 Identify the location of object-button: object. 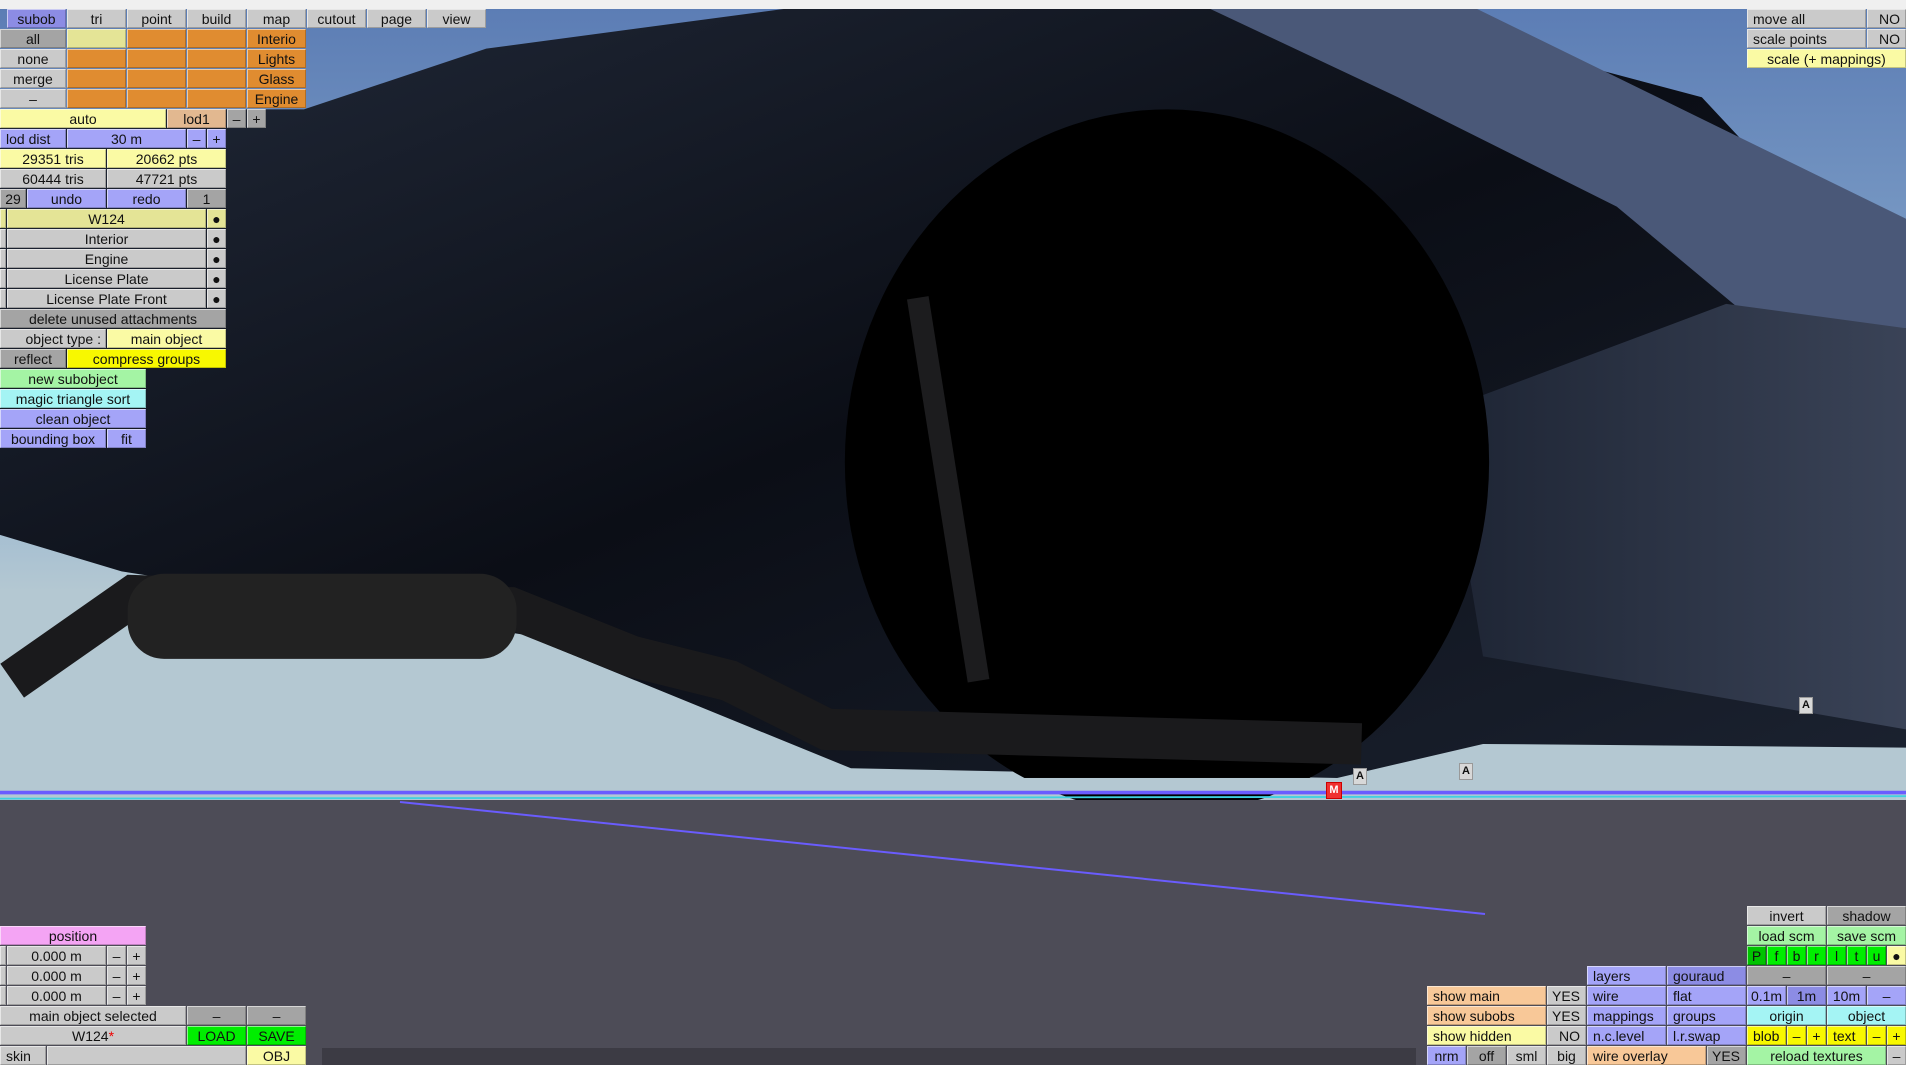
(1866, 1015).